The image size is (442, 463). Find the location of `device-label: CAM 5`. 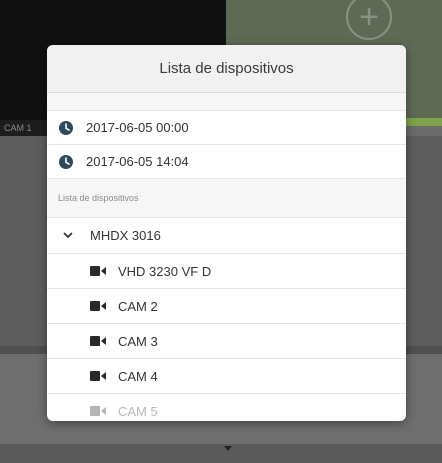

device-label: CAM 5 is located at coordinates (138, 411).